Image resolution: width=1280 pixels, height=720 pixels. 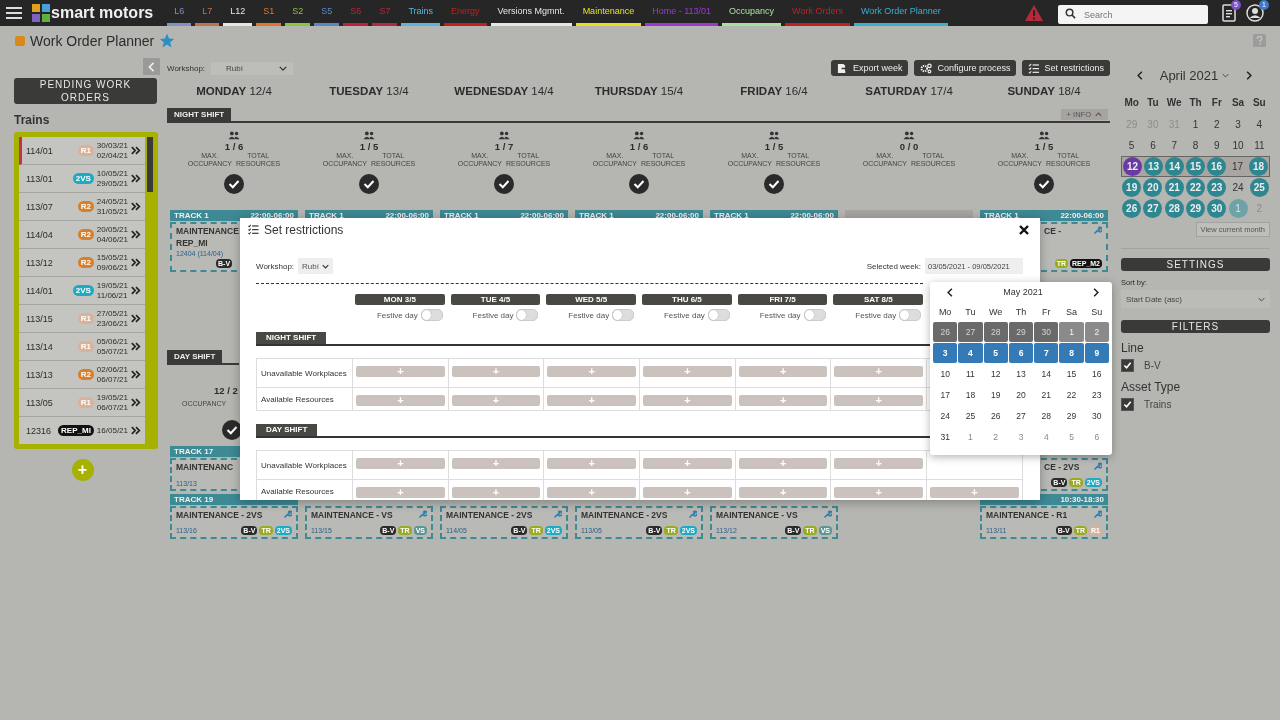 I want to click on nav-link: S6, so click(x=356, y=13).